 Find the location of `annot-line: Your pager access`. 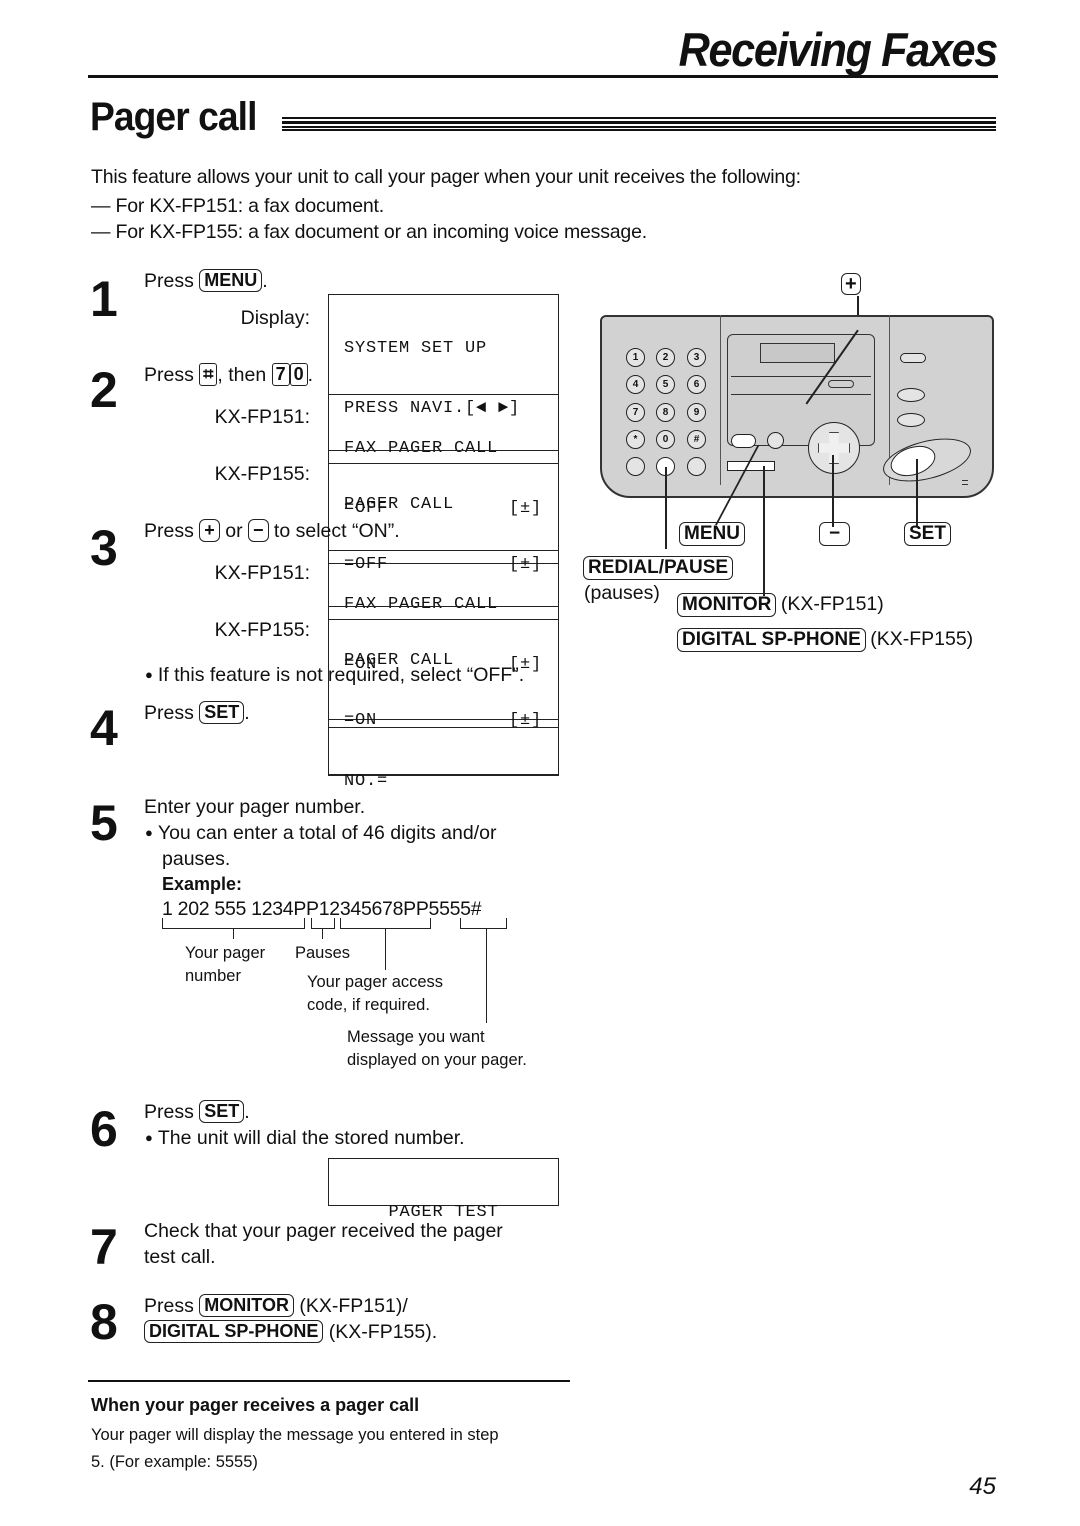

annot-line: Your pager access is located at coordinates (375, 982).